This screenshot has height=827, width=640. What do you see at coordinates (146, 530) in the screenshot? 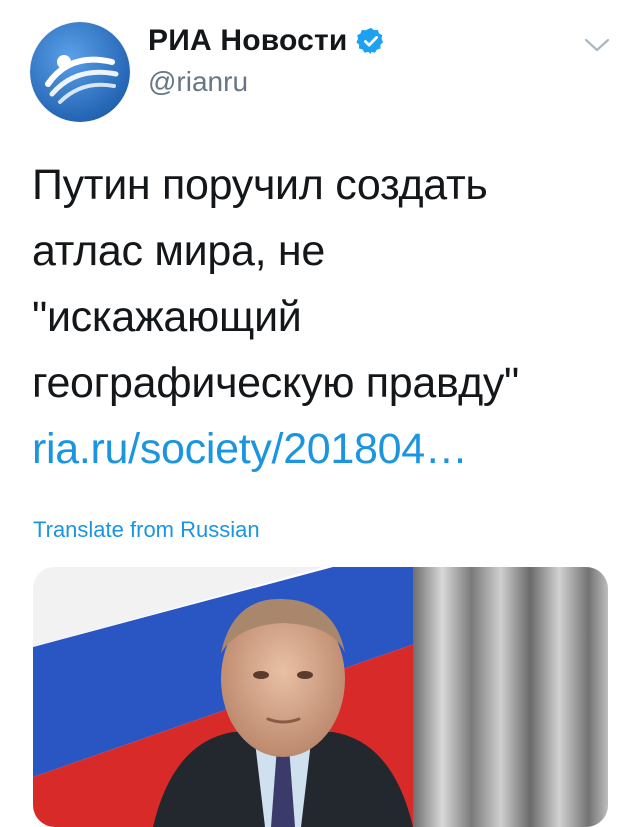
I see `translate-link: Translate from Russian` at bounding box center [146, 530].